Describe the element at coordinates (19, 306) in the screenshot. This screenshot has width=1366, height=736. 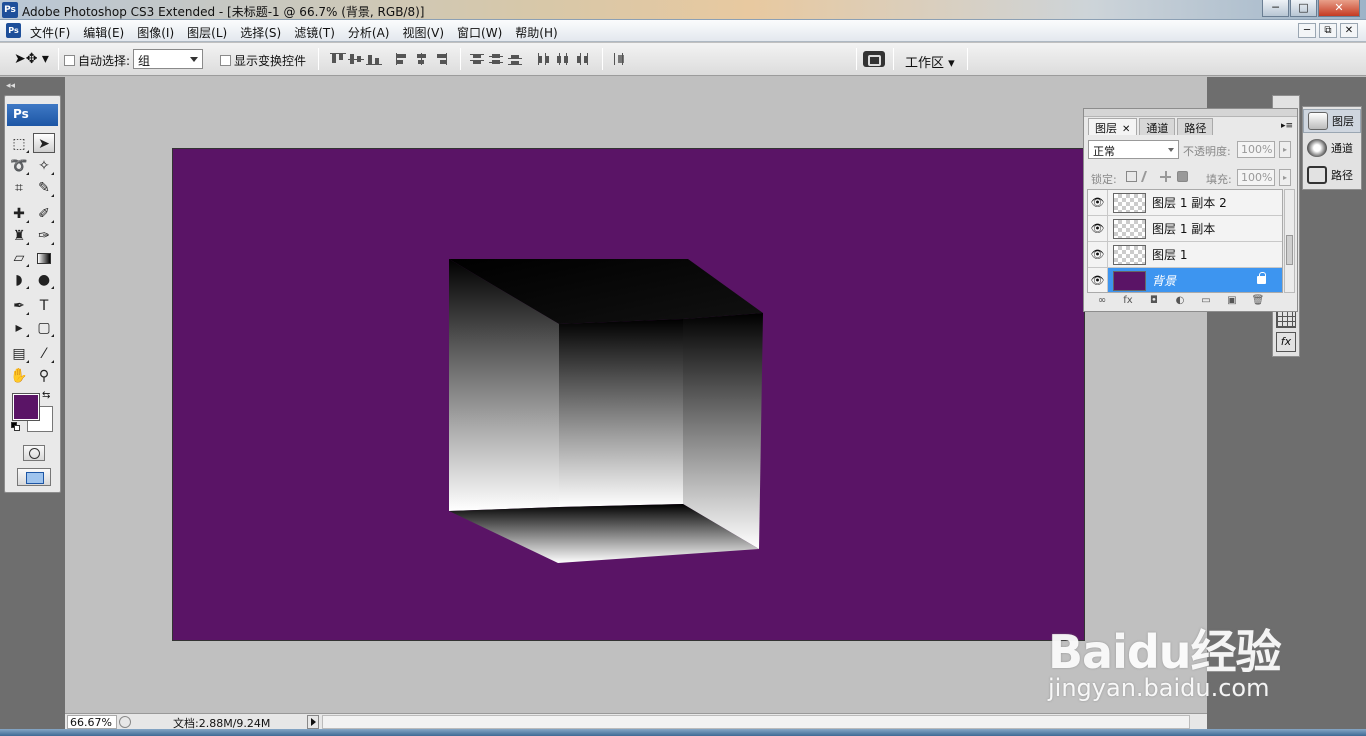
I see `pen-tool: ✒` at that location.